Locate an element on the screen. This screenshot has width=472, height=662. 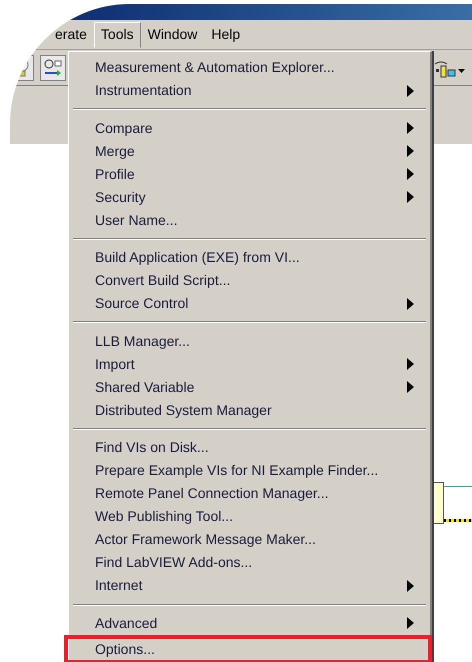
menu-item: Tools is located at coordinates (117, 35).